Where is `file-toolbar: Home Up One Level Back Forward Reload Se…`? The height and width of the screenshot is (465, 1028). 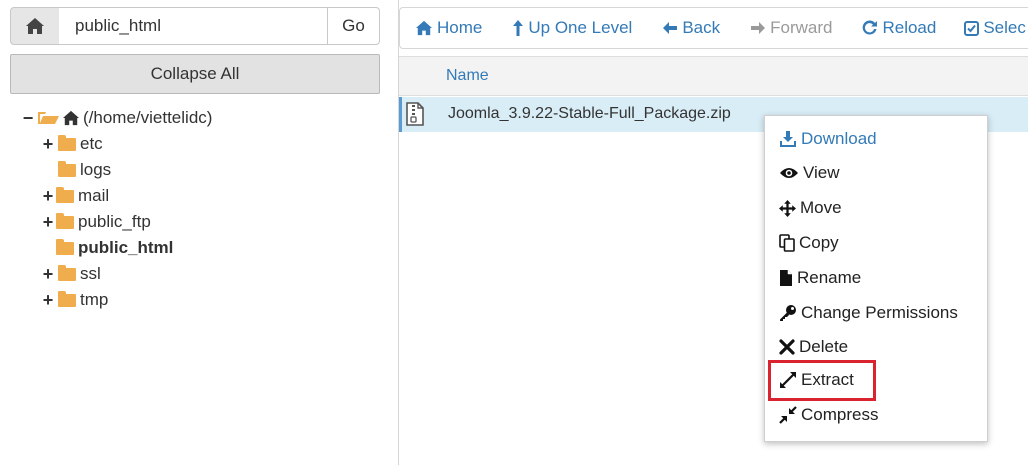
file-toolbar: Home Up One Level Back Forward Reload Se… is located at coordinates (713, 28).